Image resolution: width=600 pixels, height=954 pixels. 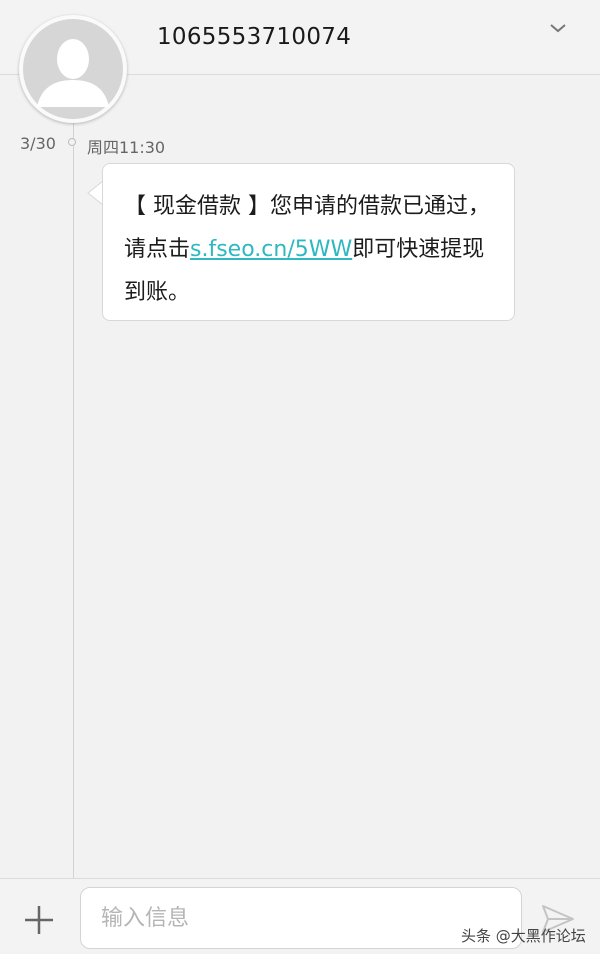 What do you see at coordinates (558, 29) in the screenshot?
I see `chevron-down-icon` at bounding box center [558, 29].